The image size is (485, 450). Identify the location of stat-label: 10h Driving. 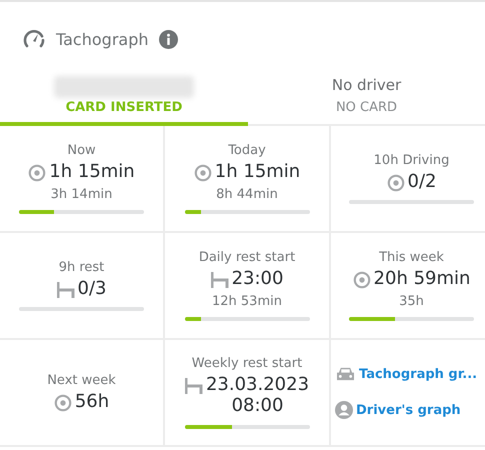
(412, 160).